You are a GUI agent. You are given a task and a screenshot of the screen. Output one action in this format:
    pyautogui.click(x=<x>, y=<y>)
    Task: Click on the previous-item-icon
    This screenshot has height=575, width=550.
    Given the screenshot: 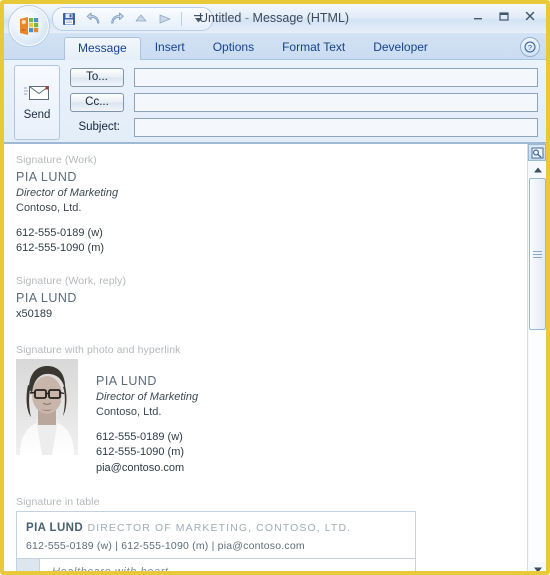 What is the action you would take?
    pyautogui.click(x=141, y=19)
    